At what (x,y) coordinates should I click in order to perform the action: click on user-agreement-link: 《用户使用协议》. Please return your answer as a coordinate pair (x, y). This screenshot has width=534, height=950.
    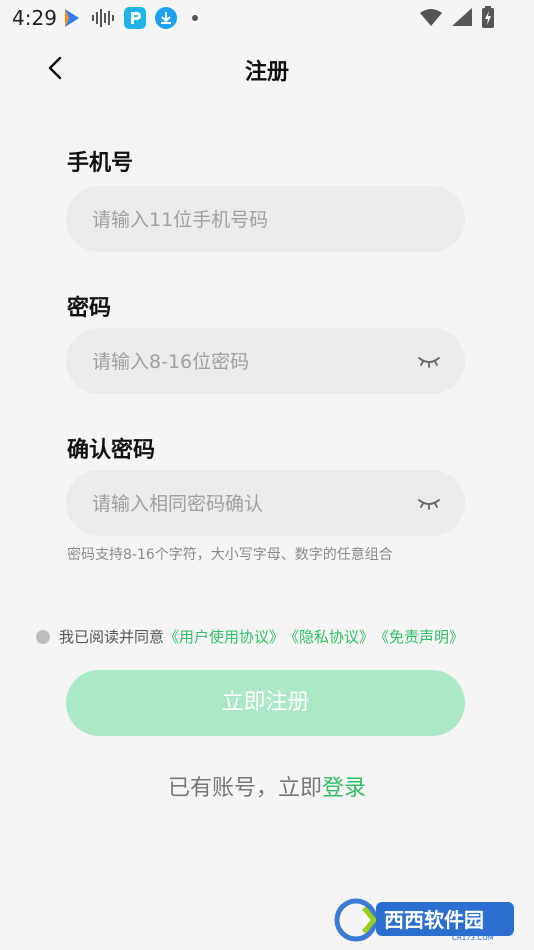
    Looking at the image, I should click on (224, 636).